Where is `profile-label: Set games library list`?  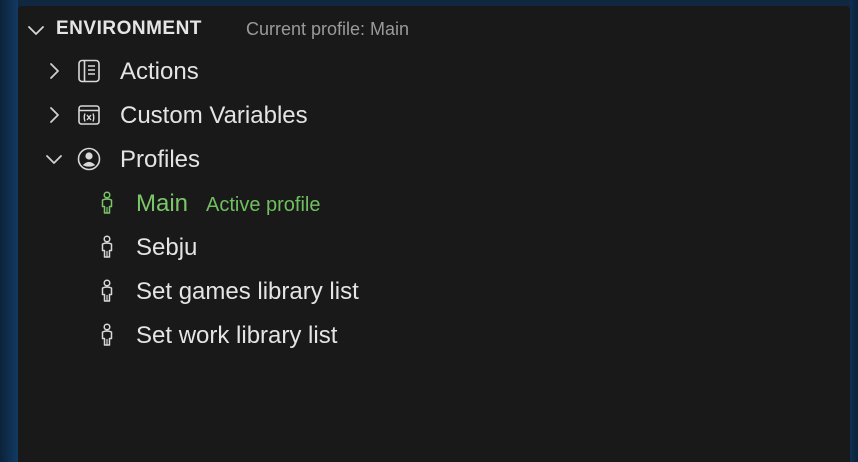 profile-label: Set games library list is located at coordinates (247, 291).